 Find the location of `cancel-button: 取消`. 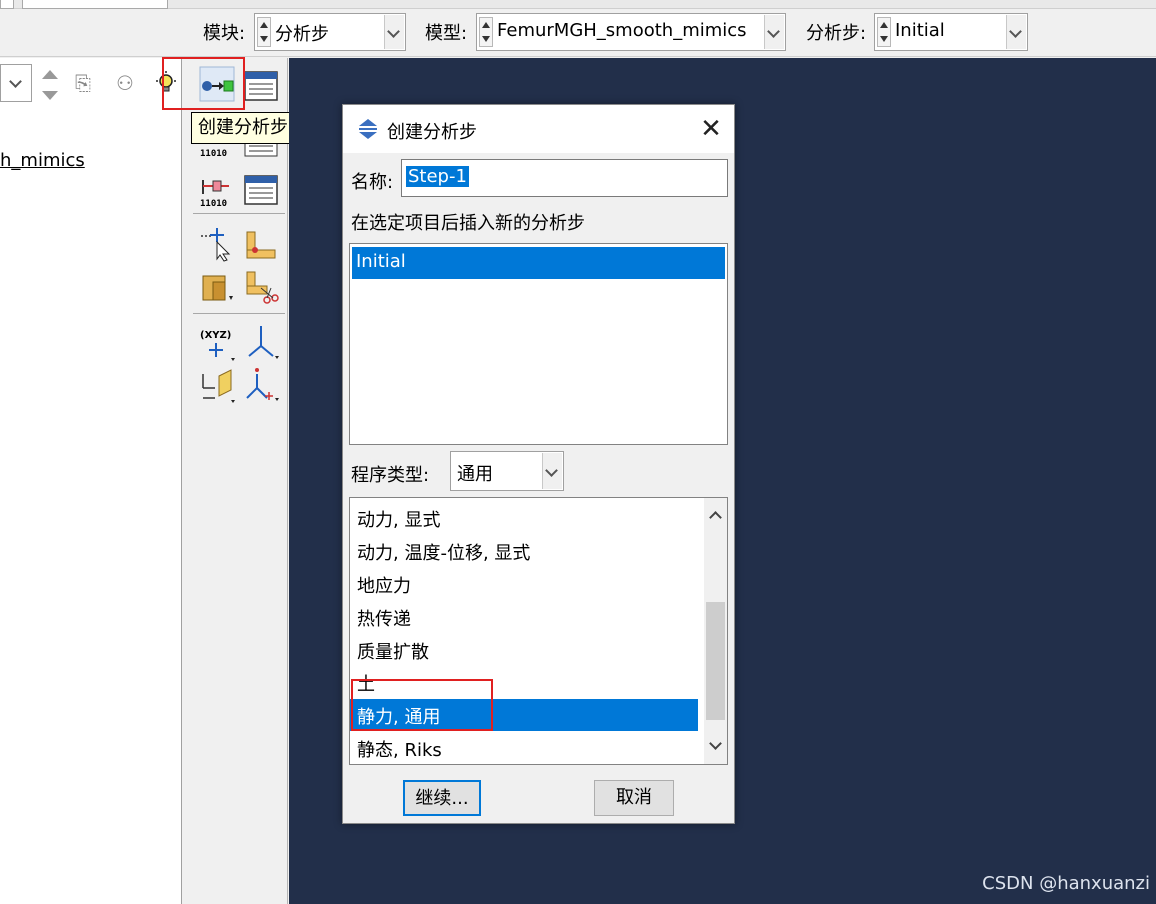

cancel-button: 取消 is located at coordinates (634, 798).